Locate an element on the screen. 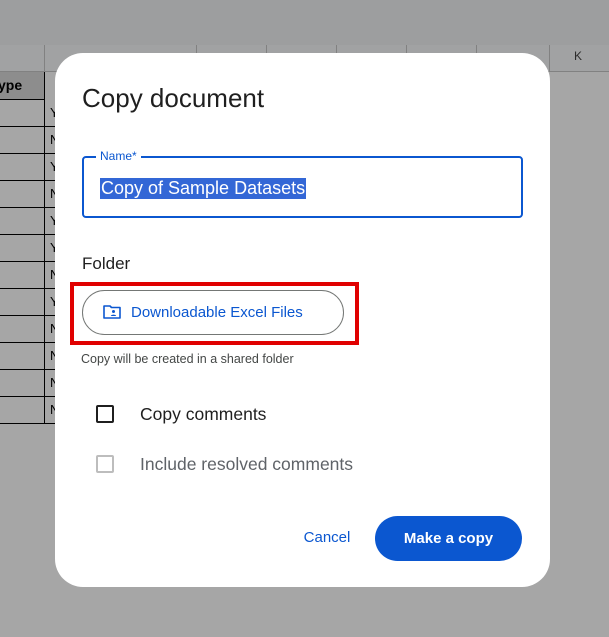 The width and height of the screenshot is (609, 637). cancel-button: Cancel is located at coordinates (327, 538).